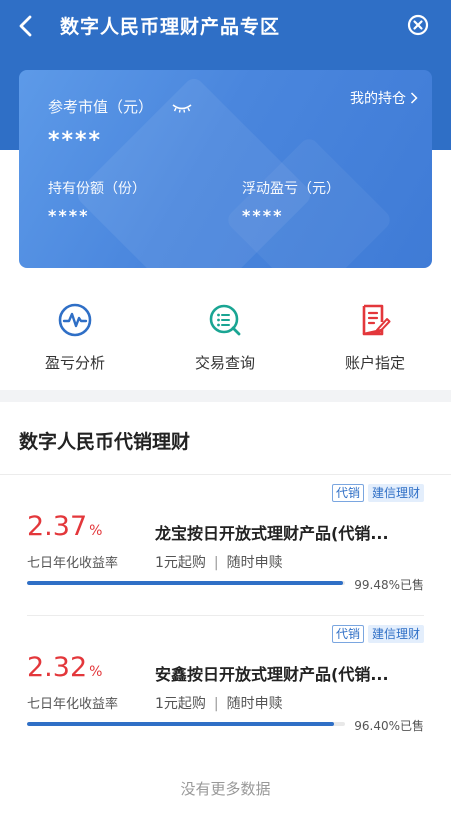  Describe the element at coordinates (225, 615) in the screenshot. I see `product-divider` at that location.